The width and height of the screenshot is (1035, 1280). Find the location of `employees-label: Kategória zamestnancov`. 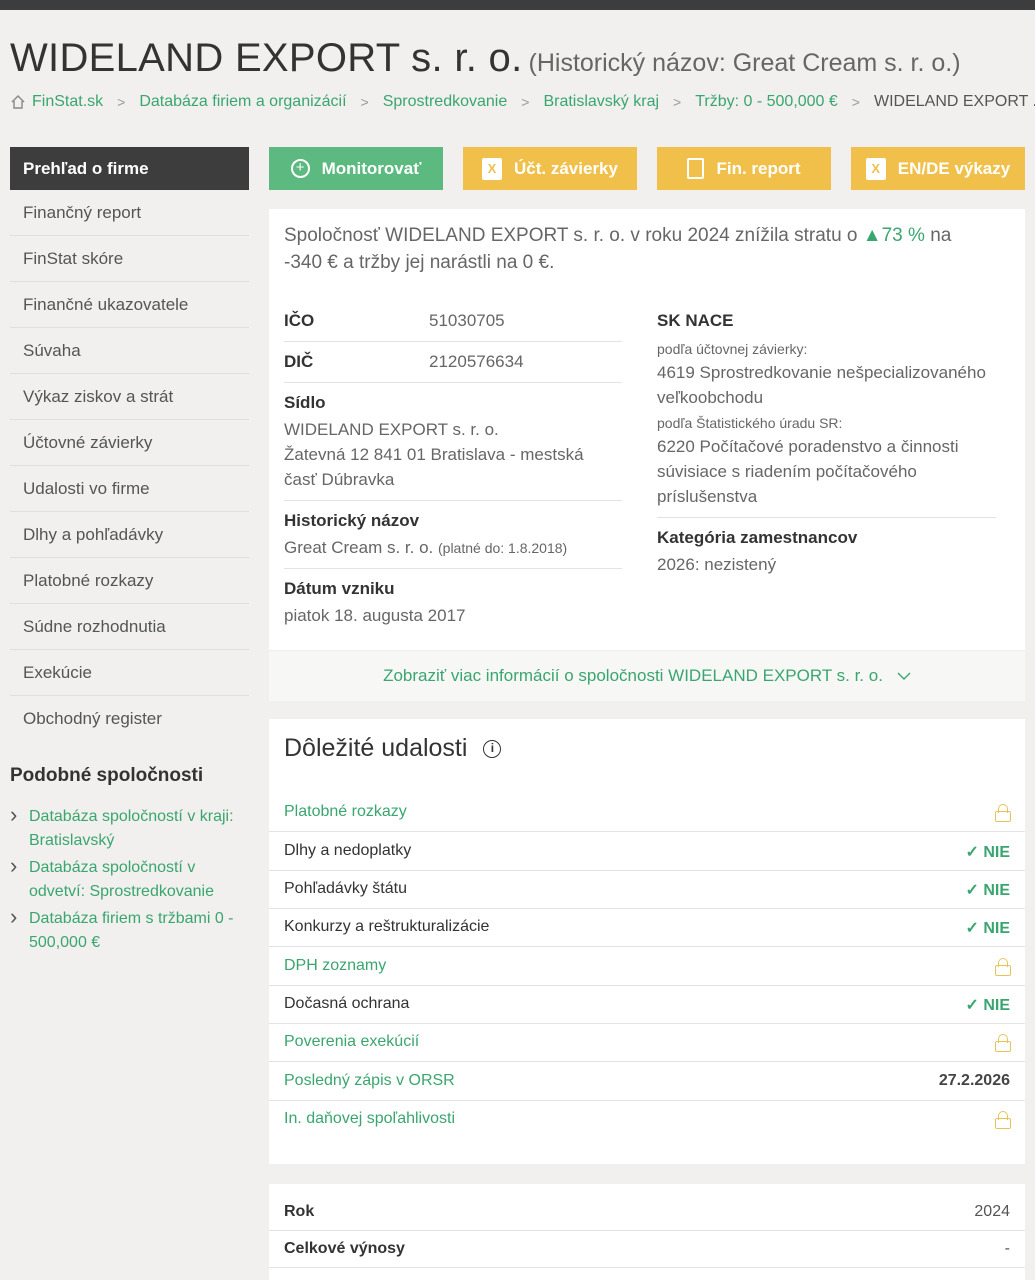

employees-label: Kategória zamestnancov is located at coordinates (757, 537).